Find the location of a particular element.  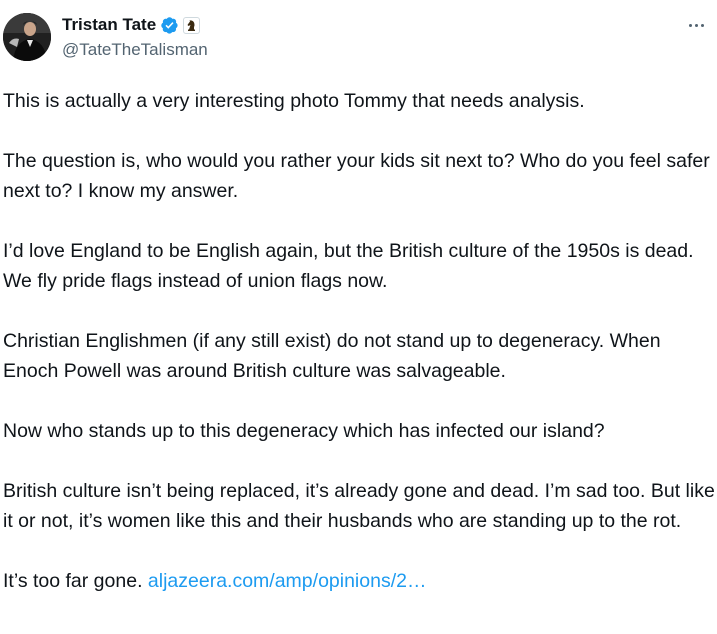

tweet-header: Tristan Tate @TateTheTalisman is located at coordinates (358, 35).